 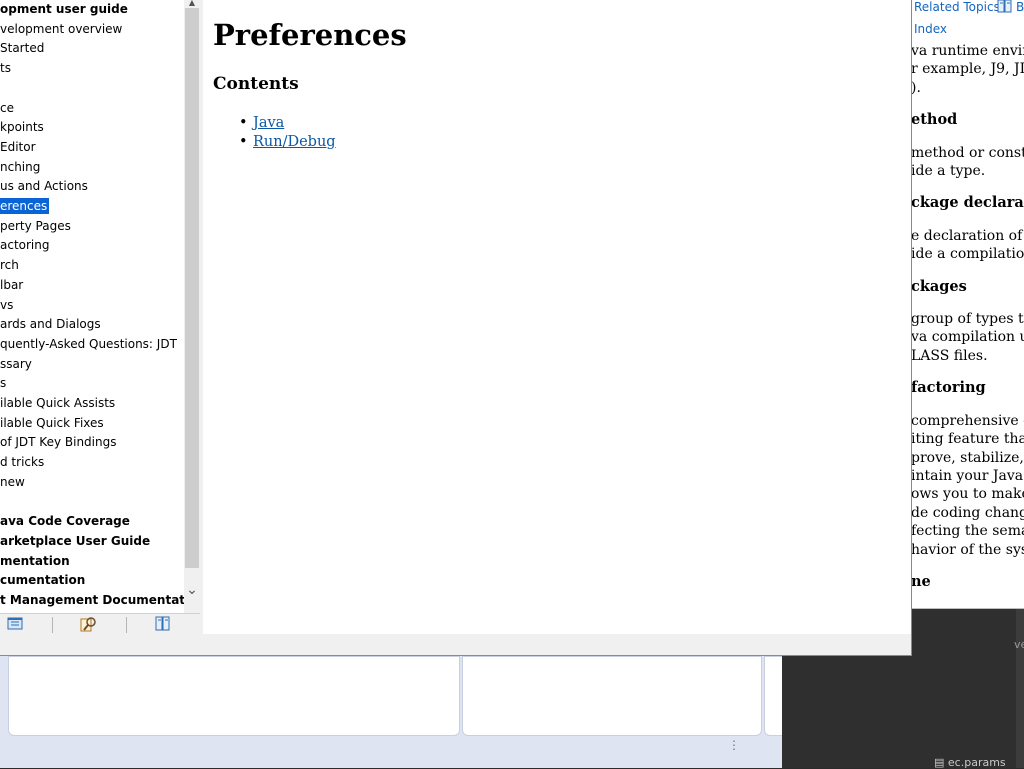 What do you see at coordinates (939, 286) in the screenshot?
I see `glossary-term: ckages` at bounding box center [939, 286].